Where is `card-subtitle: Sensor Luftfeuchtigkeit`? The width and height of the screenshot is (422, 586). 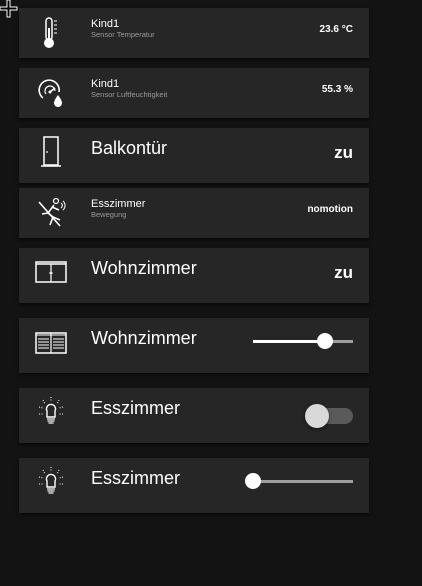 card-subtitle: Sensor Luftfeuchtigkeit is located at coordinates (129, 94).